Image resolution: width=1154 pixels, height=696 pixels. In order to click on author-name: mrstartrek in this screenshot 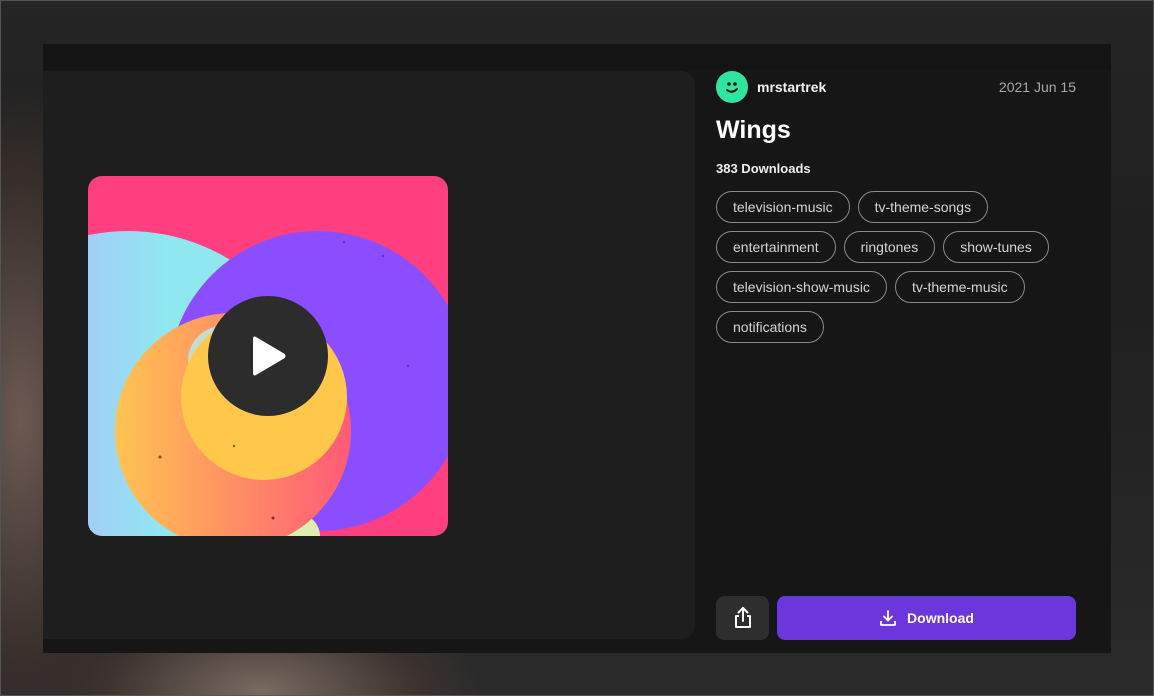, I will do `click(791, 87)`.